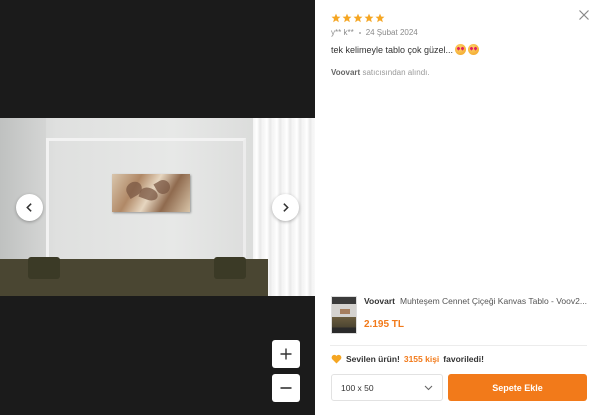 The image size is (600, 415). Describe the element at coordinates (344, 315) in the screenshot. I see `product-thumbnail` at that location.